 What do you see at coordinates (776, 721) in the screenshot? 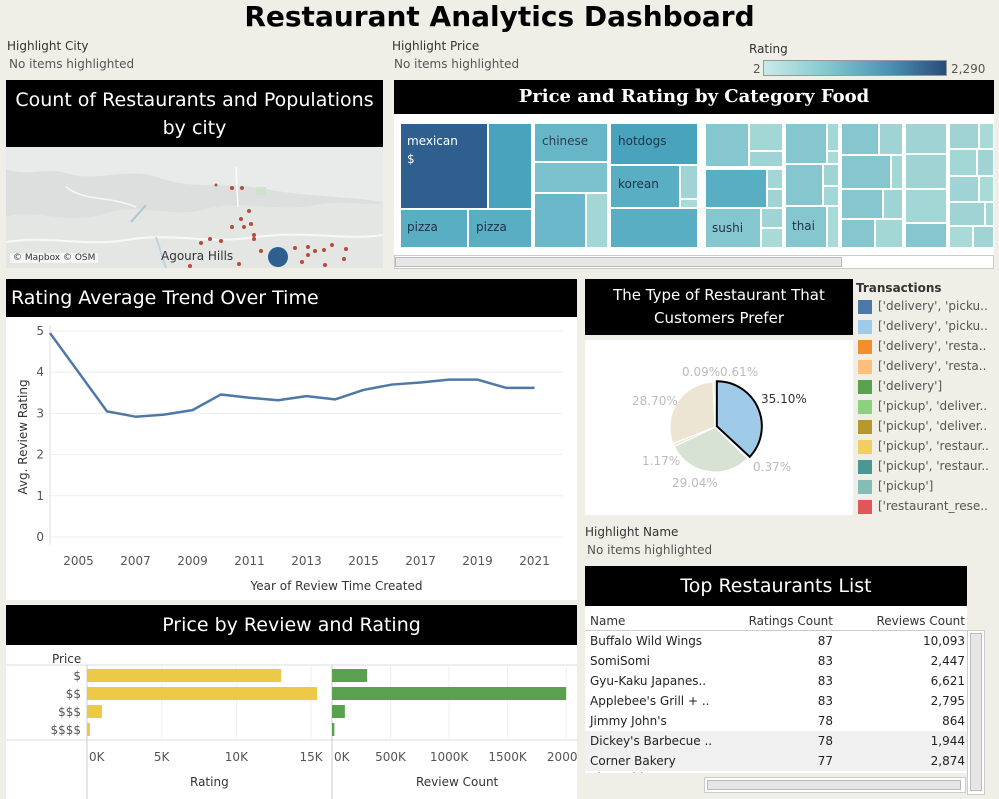
I see `table-row: Jimmy John's 78 864` at bounding box center [776, 721].